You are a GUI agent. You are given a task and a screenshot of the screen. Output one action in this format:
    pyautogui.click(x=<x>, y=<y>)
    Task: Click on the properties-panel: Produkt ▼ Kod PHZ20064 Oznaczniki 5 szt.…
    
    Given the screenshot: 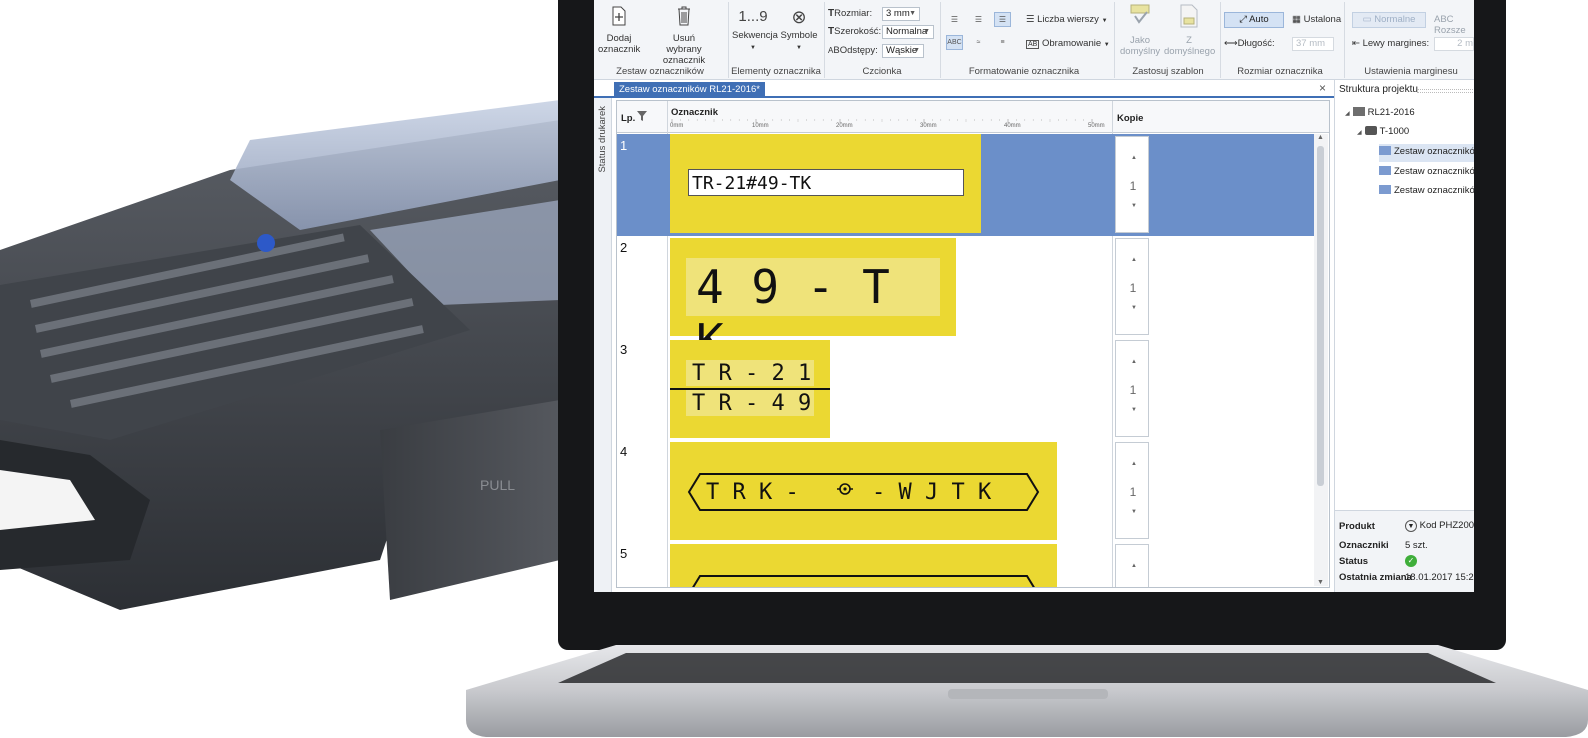 What is the action you would take?
    pyautogui.click(x=1404, y=551)
    